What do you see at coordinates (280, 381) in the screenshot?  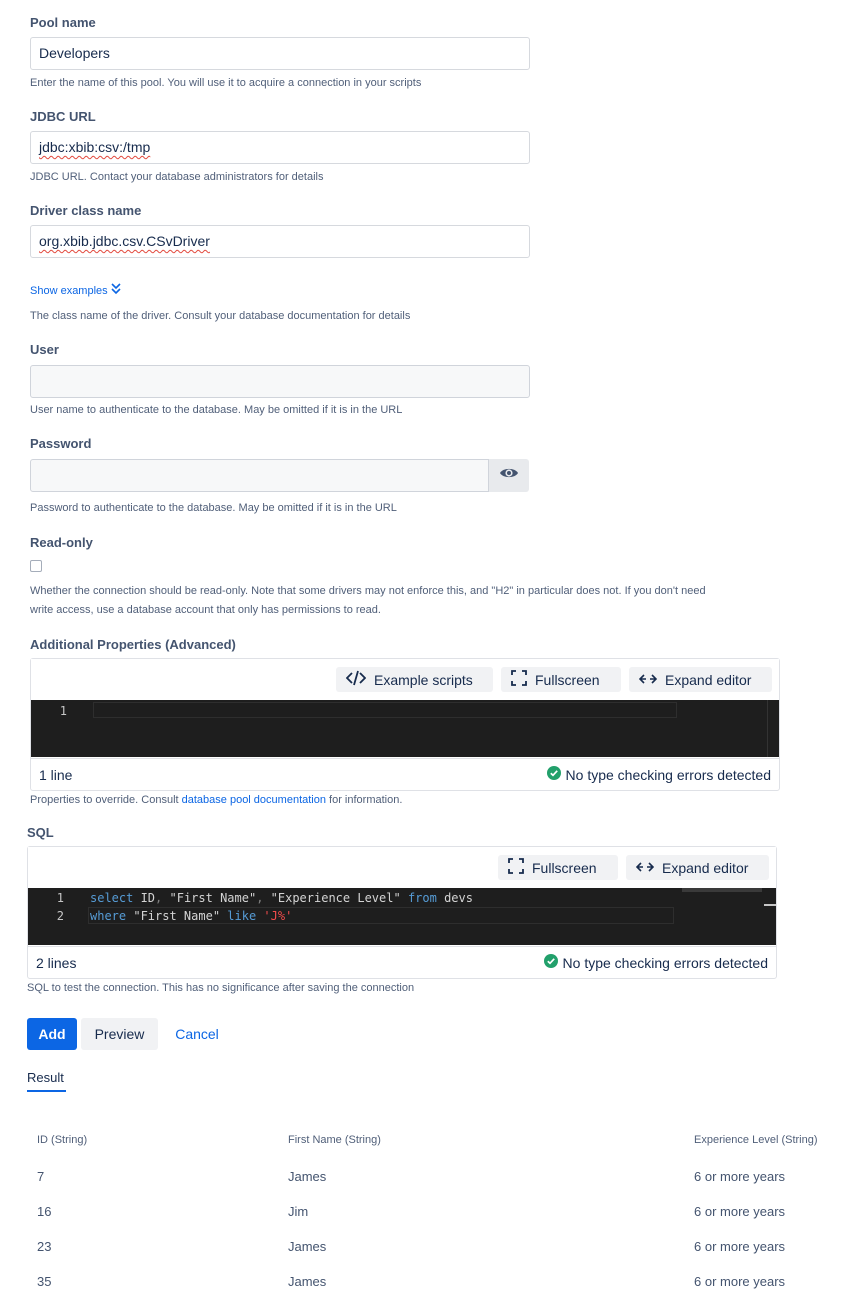 I see `user-input` at bounding box center [280, 381].